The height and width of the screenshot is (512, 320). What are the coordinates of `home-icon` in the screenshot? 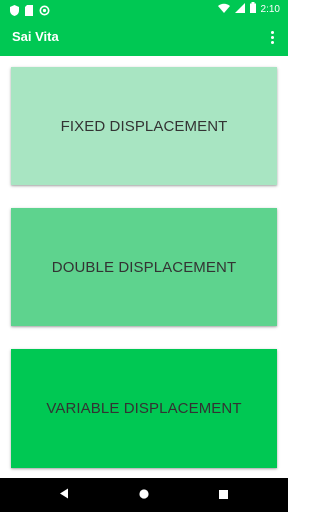 It's located at (144, 495).